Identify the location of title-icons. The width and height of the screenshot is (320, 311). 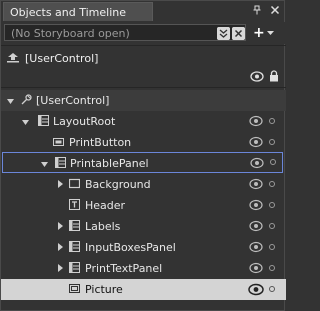
(266, 10).